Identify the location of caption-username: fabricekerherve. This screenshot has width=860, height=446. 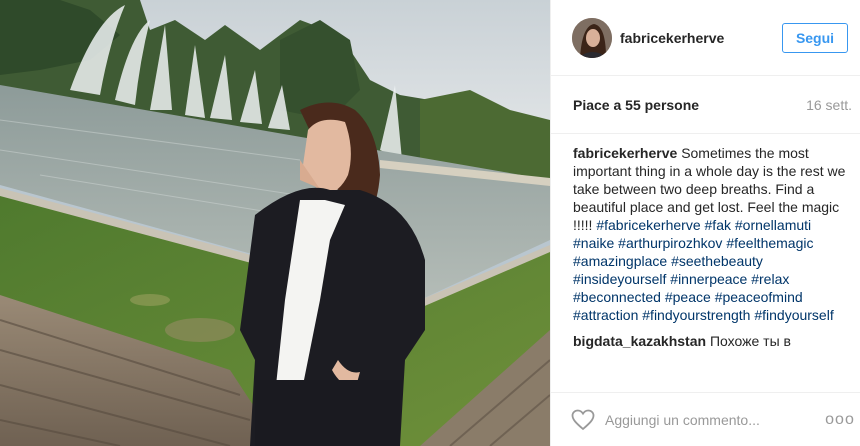
(625, 153).